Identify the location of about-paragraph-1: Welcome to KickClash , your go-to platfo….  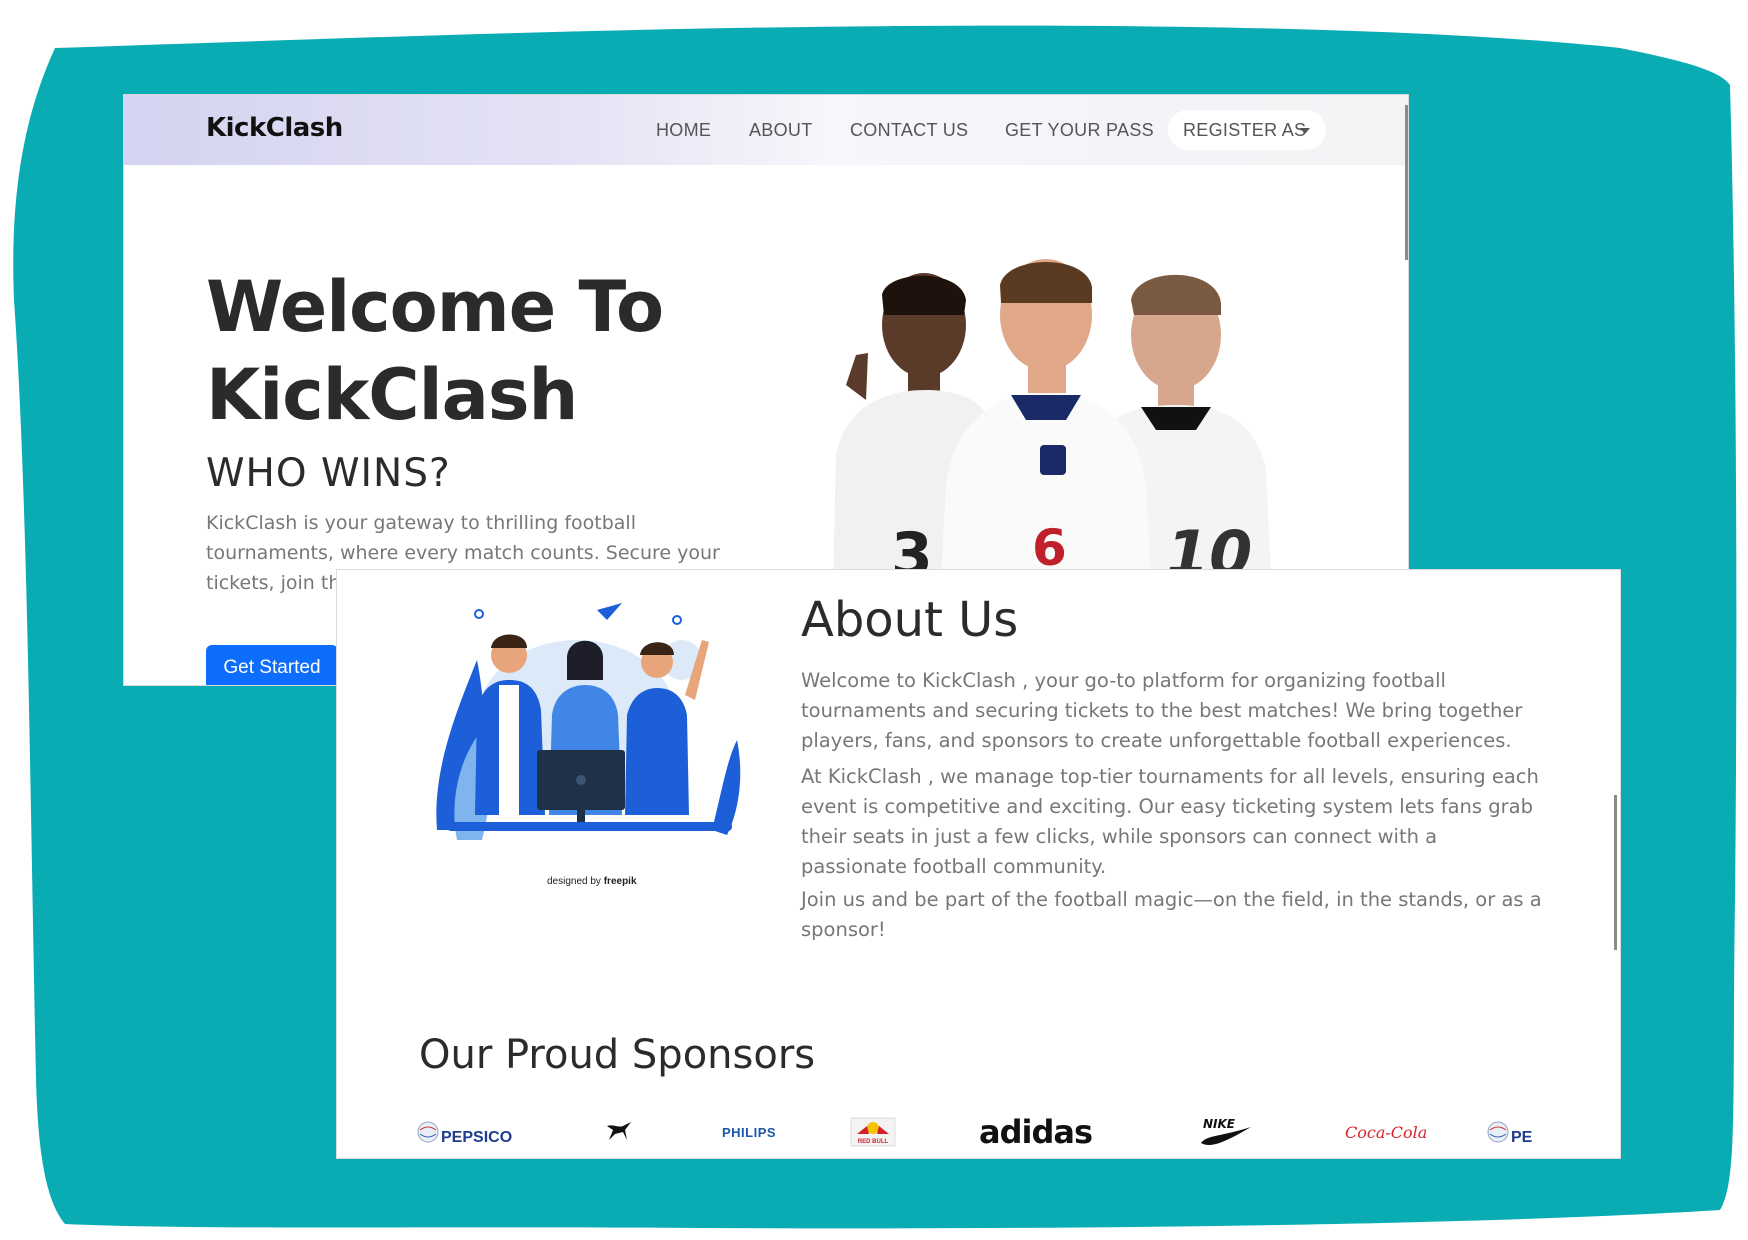
(1162, 710).